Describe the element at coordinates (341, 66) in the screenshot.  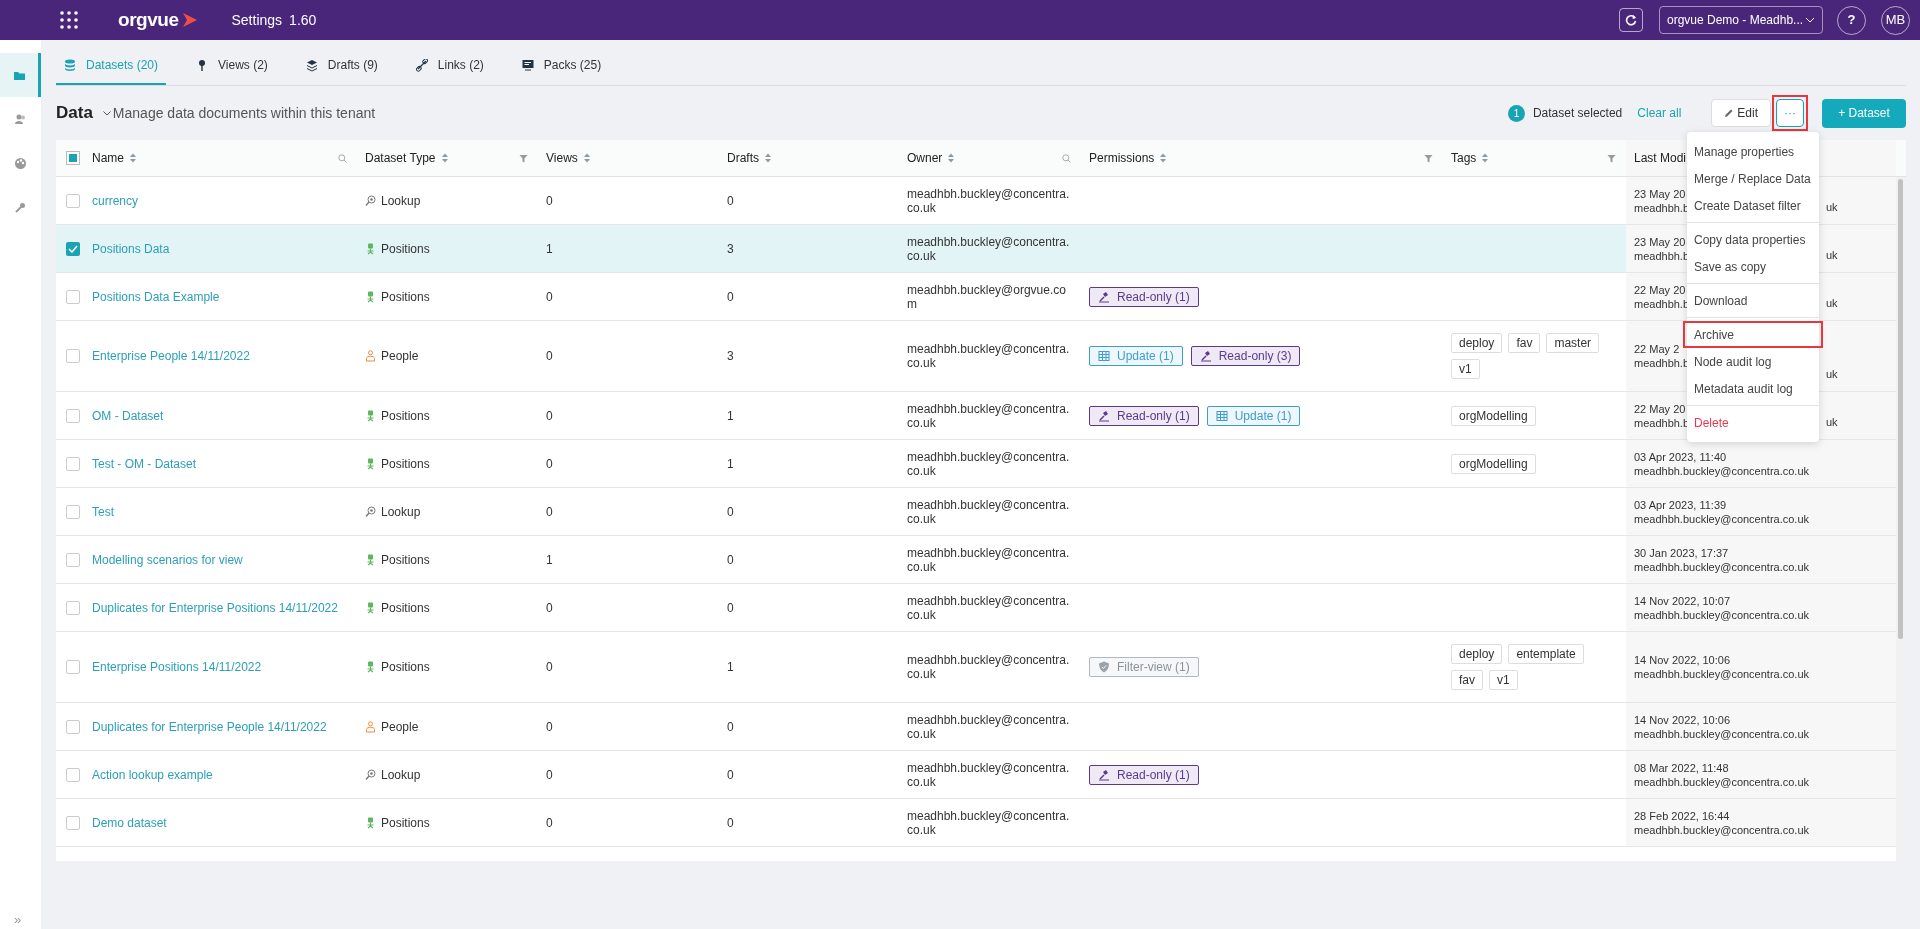
I see `tab: Drafts (9)` at that location.